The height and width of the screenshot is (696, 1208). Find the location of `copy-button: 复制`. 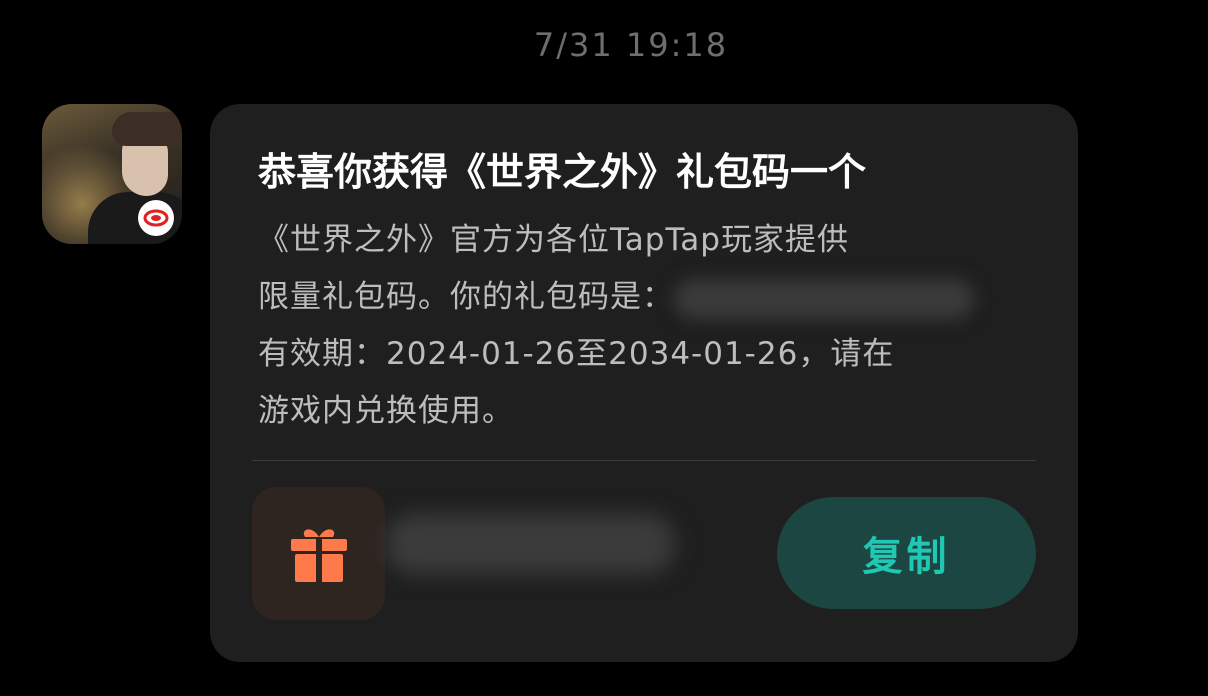

copy-button: 复制 is located at coordinates (906, 553).